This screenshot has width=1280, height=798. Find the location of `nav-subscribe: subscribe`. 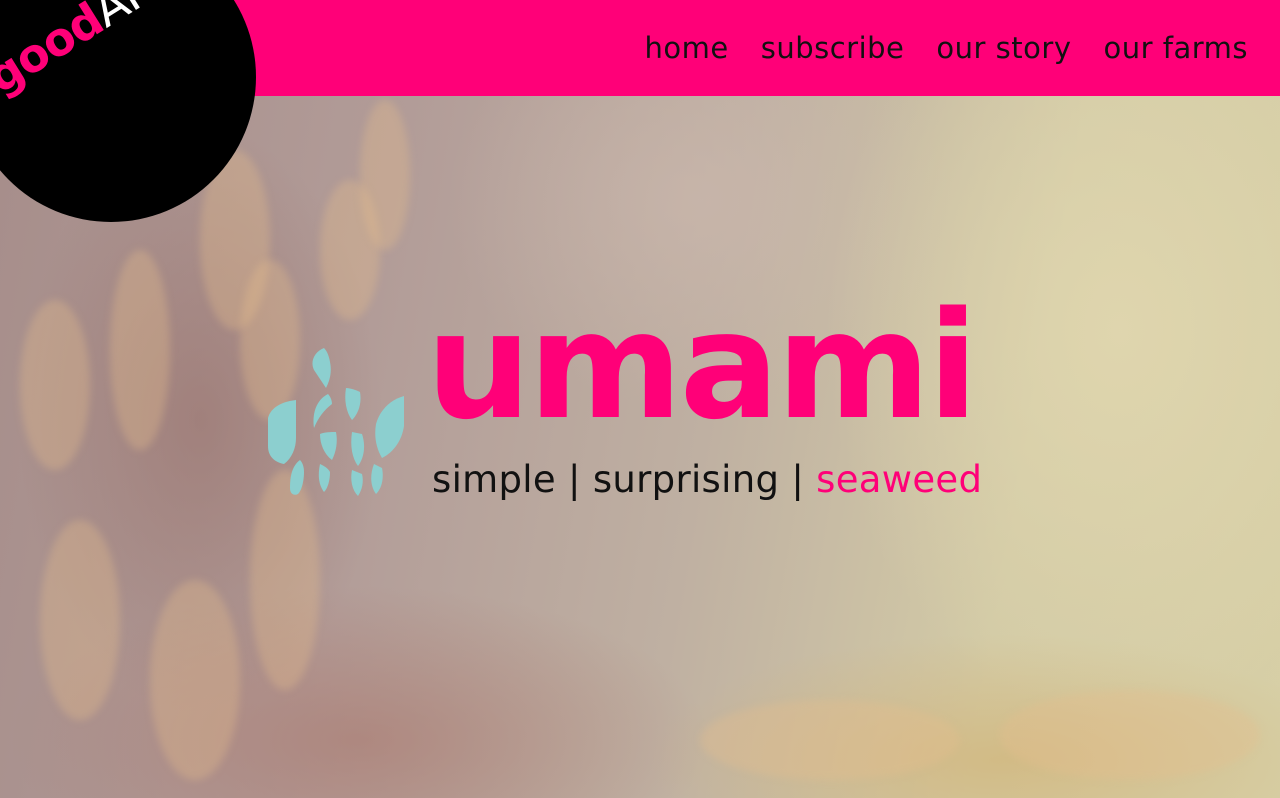

nav-subscribe: subscribe is located at coordinates (833, 48).